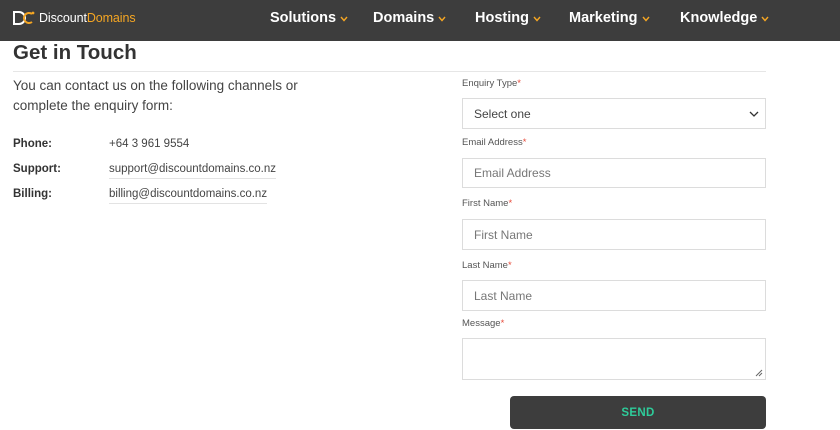 The image size is (840, 430). I want to click on first-name-label: First Name*, so click(487, 203).